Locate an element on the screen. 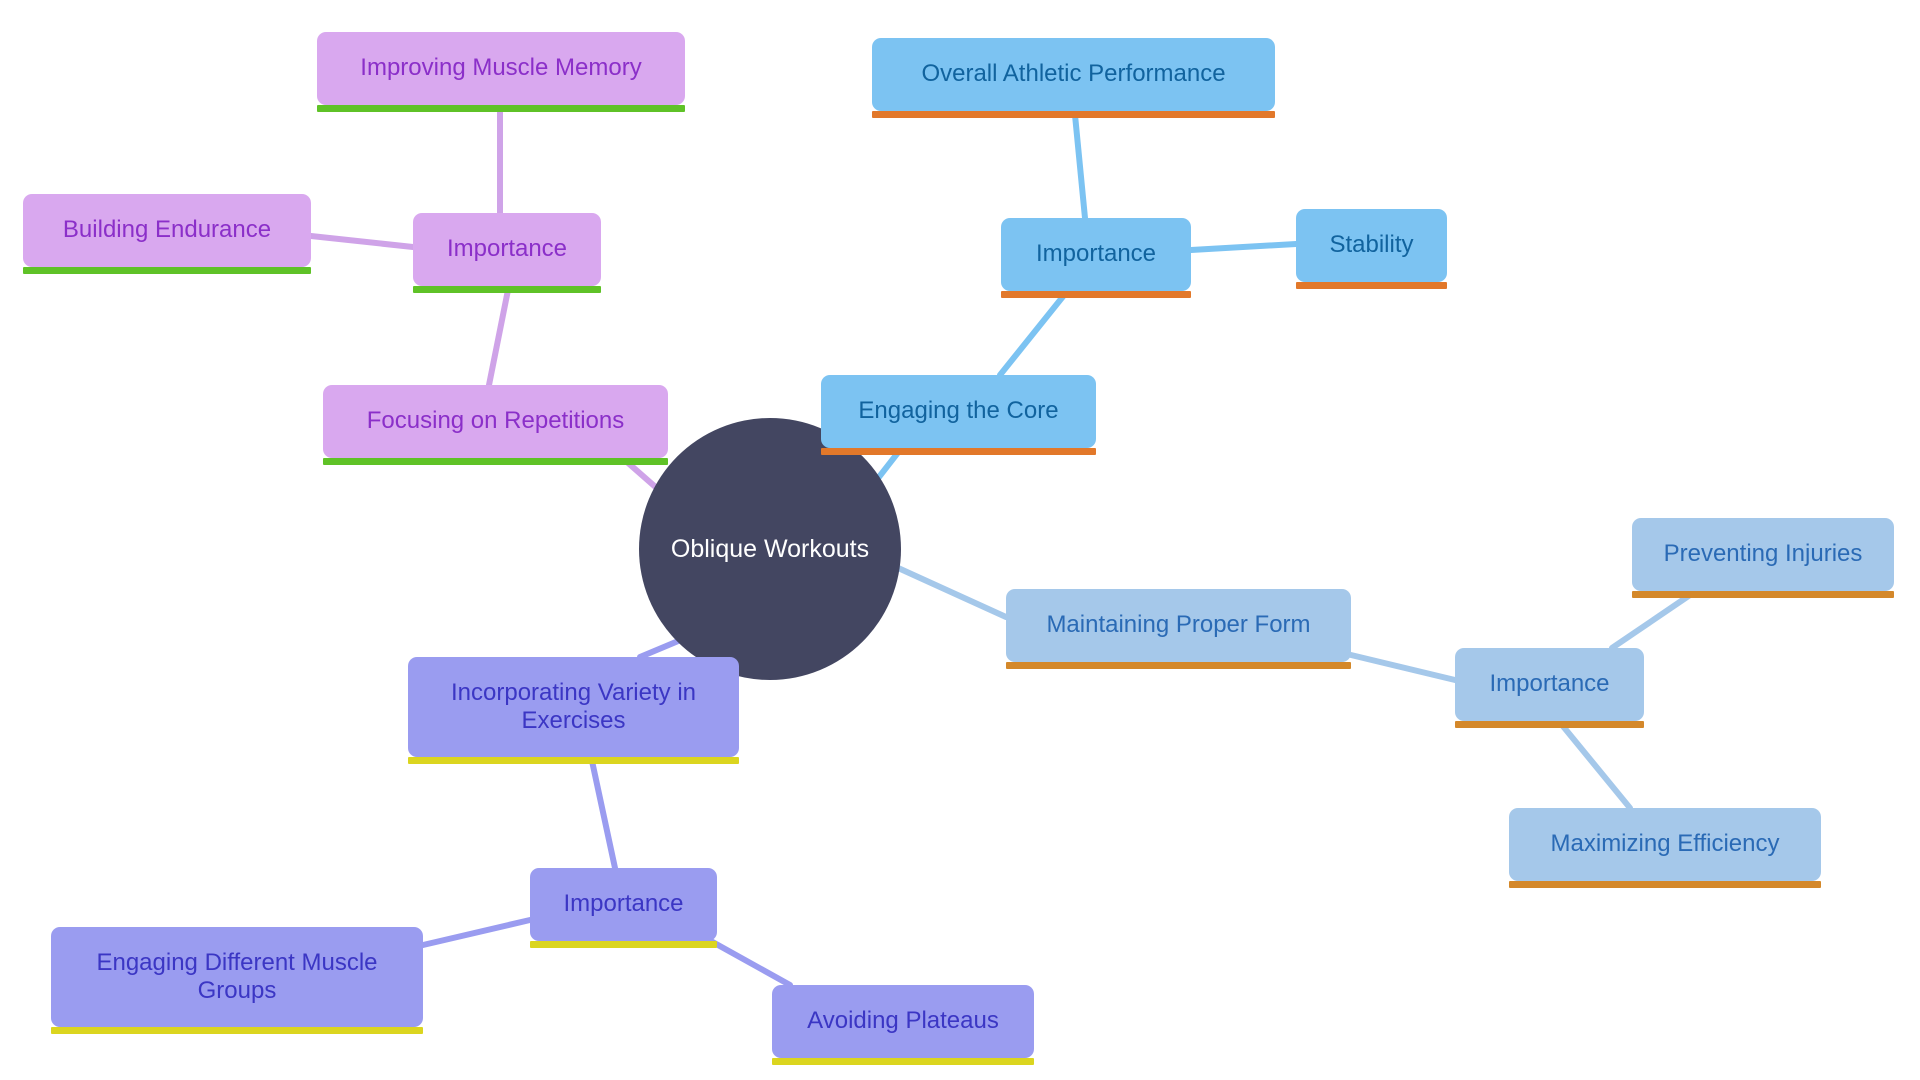  node-label-preventing-injuries: Preventing Injuries is located at coordinates (1763, 554).